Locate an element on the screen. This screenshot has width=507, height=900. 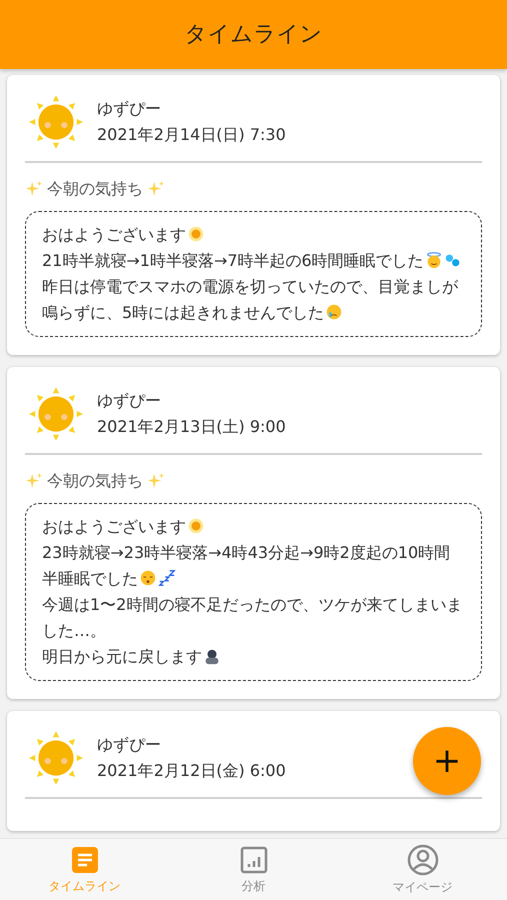
message-text: 今週は1〜2時間の寝不足だったので、ツケが来てしまいました…。 is located at coordinates (253, 618).